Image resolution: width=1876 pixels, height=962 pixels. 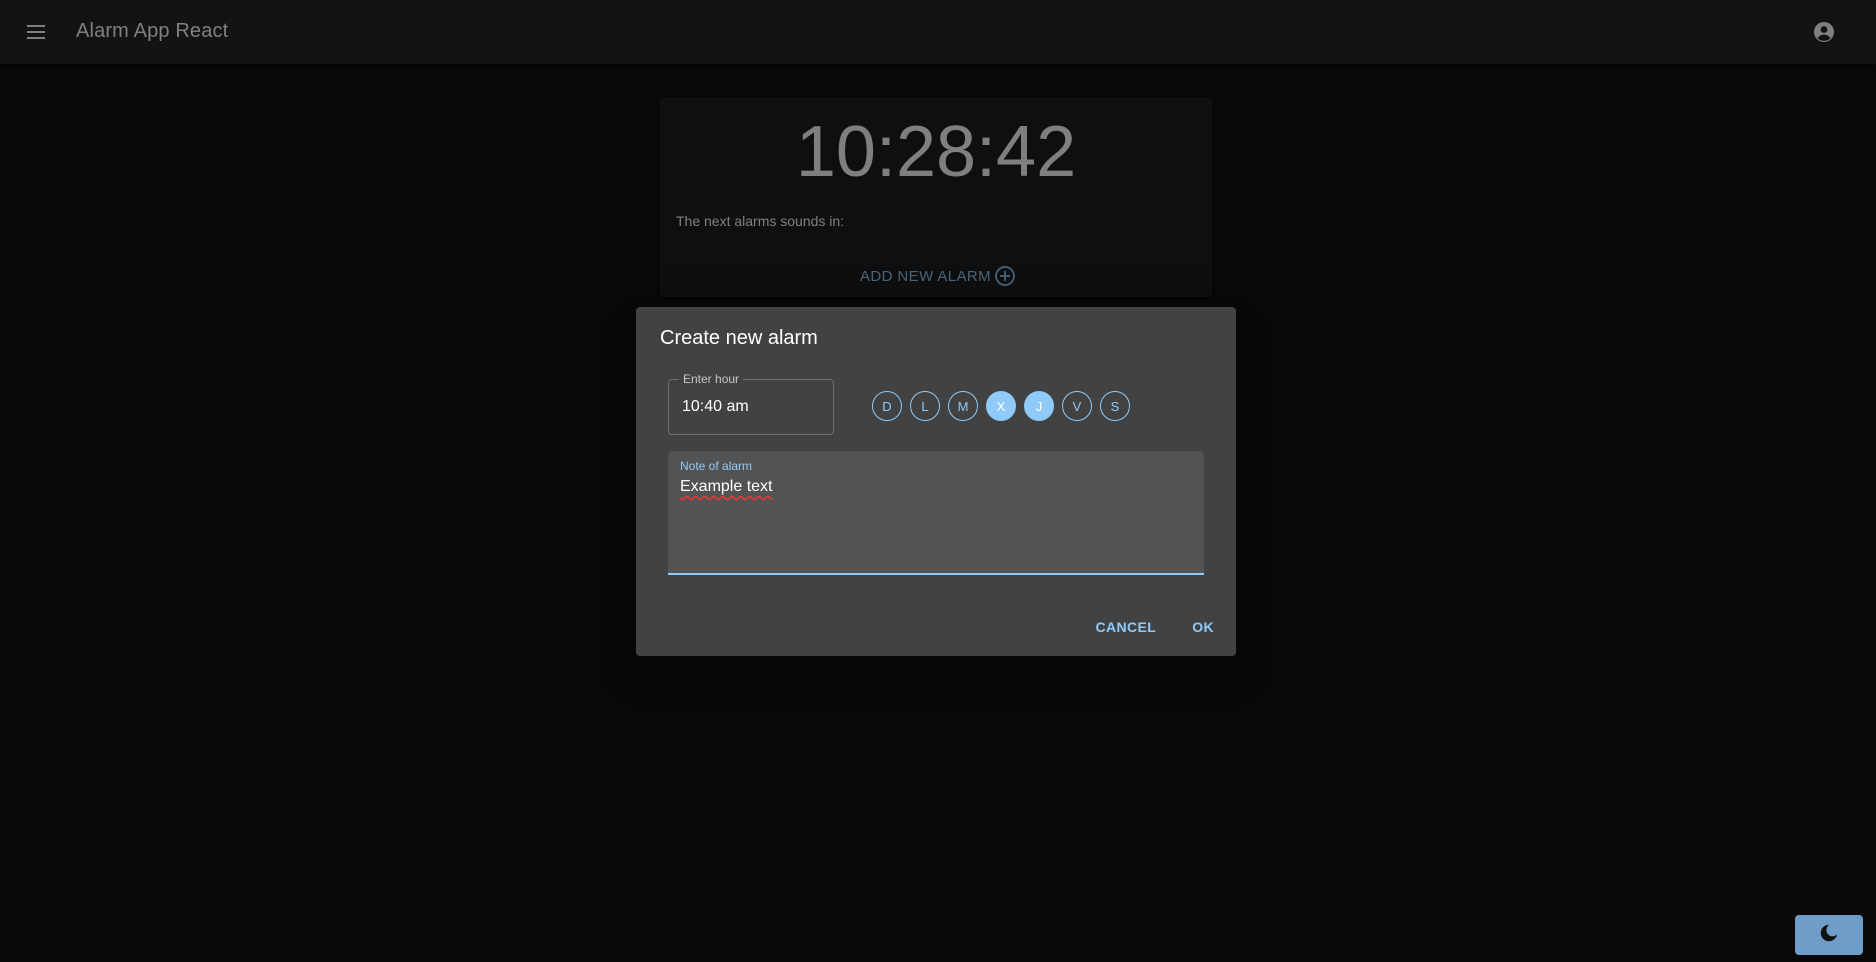 What do you see at coordinates (711, 379) in the screenshot?
I see `hour-input-label: Enter hour` at bounding box center [711, 379].